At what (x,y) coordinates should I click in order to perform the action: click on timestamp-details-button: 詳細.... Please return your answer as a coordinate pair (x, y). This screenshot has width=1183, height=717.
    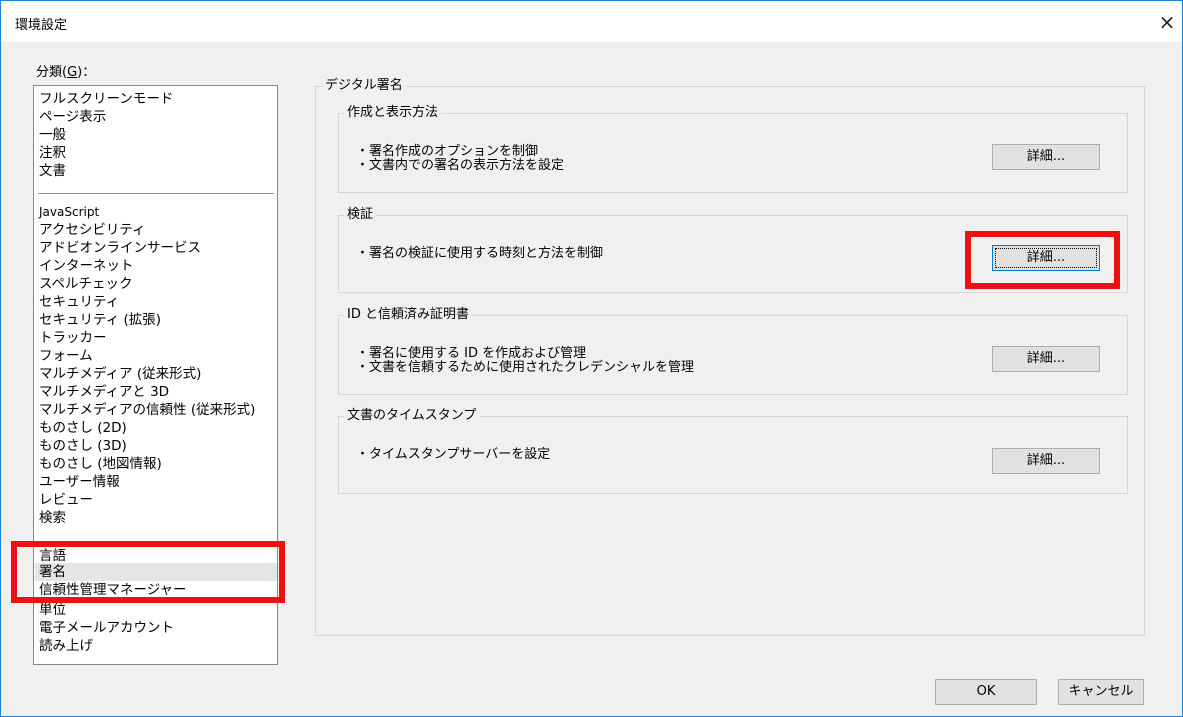
    Looking at the image, I should click on (1046, 461).